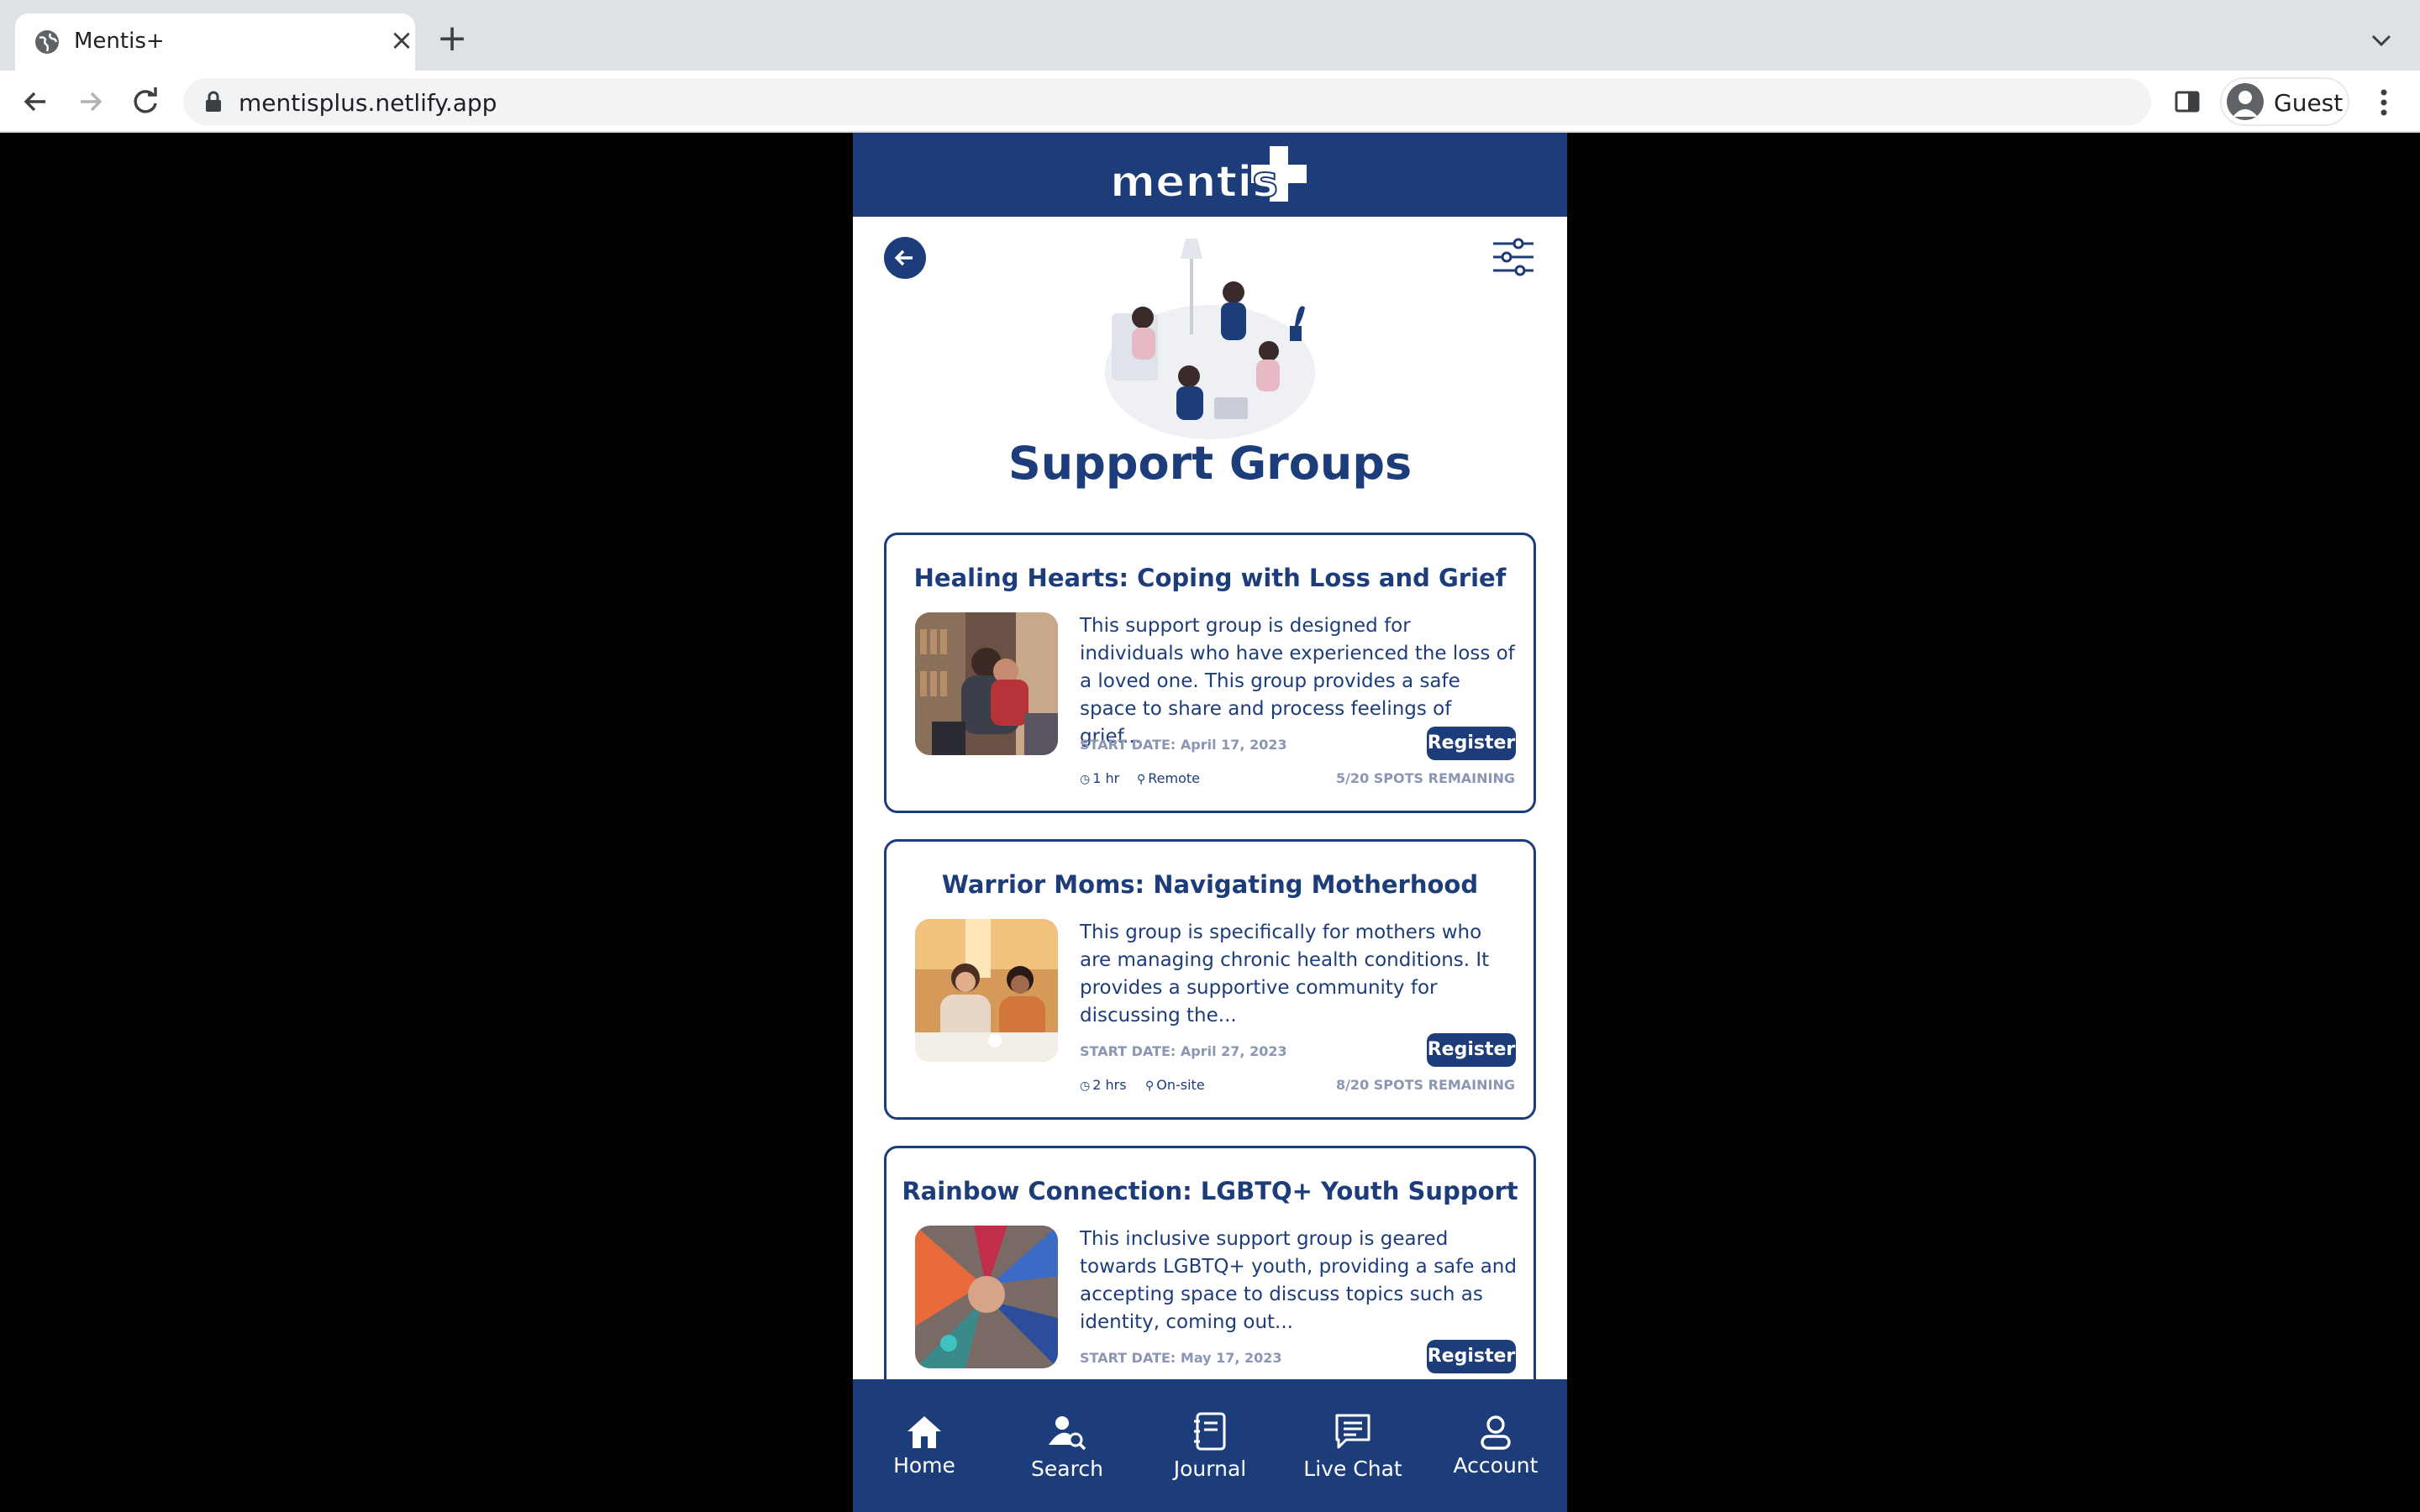  What do you see at coordinates (452, 38) in the screenshot?
I see `new-tab-icon: +` at bounding box center [452, 38].